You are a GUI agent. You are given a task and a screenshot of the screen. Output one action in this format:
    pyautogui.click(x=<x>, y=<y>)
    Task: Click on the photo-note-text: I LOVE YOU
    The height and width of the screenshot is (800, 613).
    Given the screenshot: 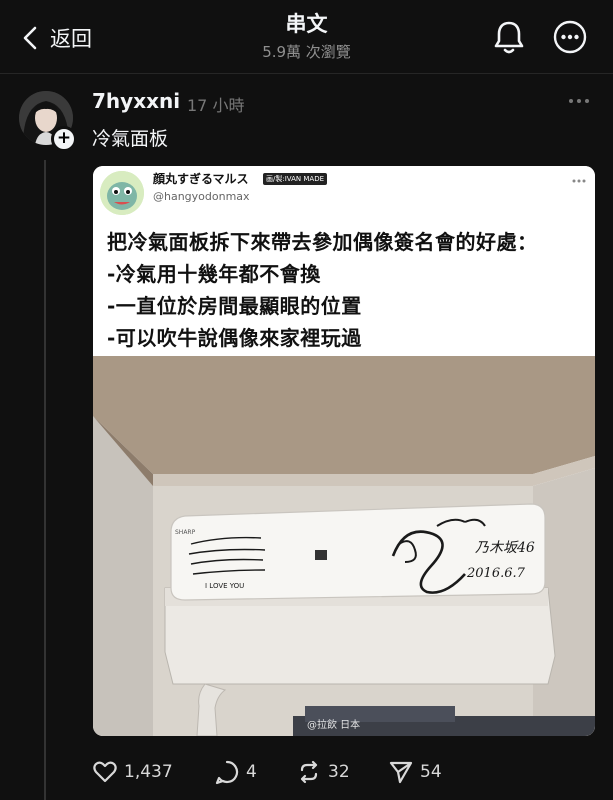 What is the action you would take?
    pyautogui.click(x=224, y=586)
    